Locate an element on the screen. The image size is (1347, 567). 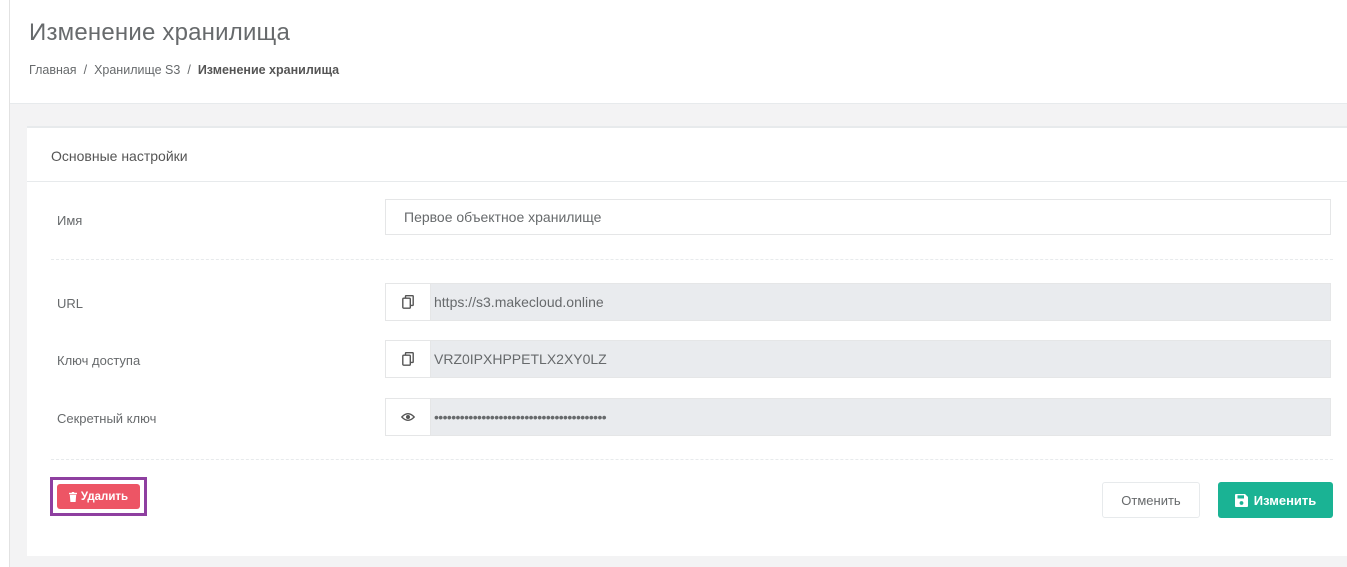
delete-button-label: Удалить is located at coordinates (104, 496).